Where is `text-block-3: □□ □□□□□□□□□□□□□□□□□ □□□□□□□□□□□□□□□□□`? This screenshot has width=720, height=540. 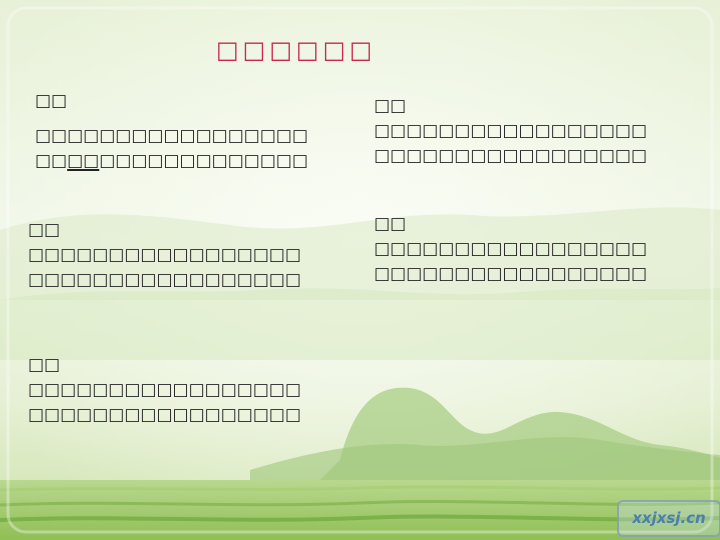
text-block-3: □□ □□□□□□□□□□□□□□□□□ □□□□□□□□□□□□□□□□□ is located at coordinates (164, 255).